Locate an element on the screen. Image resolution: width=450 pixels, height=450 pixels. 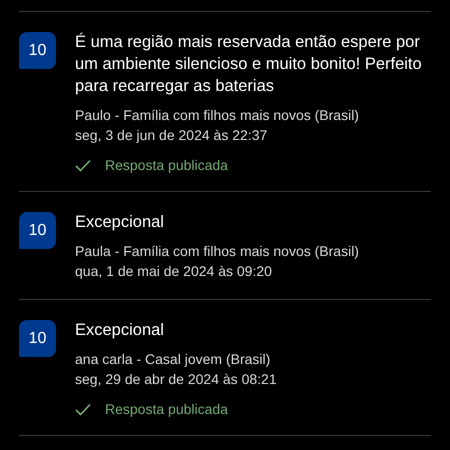
reviewer-info: ana carla - Casal jovem (Brasil) is located at coordinates (173, 359).